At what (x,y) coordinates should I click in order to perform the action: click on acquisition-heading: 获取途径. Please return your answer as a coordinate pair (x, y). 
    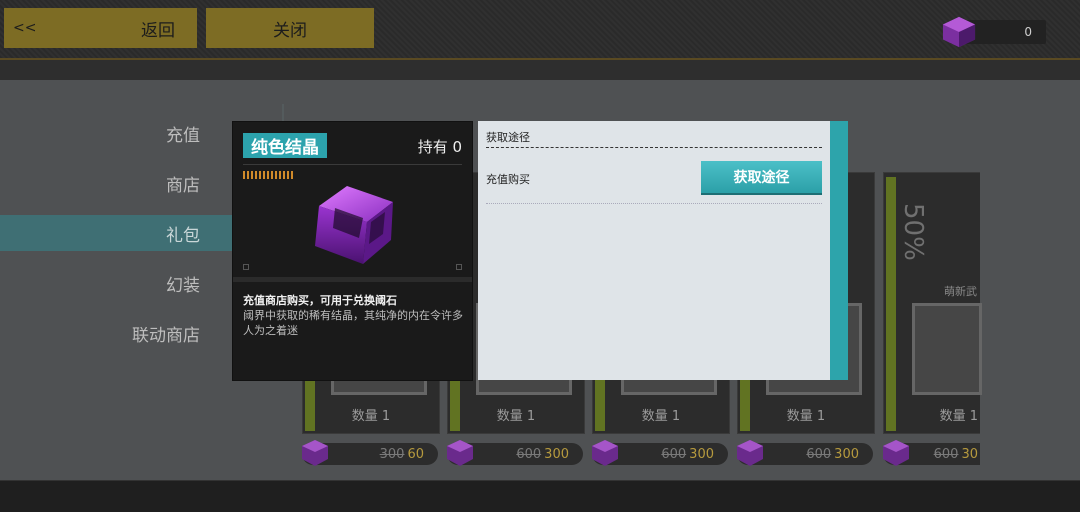
    Looking at the image, I should click on (508, 137).